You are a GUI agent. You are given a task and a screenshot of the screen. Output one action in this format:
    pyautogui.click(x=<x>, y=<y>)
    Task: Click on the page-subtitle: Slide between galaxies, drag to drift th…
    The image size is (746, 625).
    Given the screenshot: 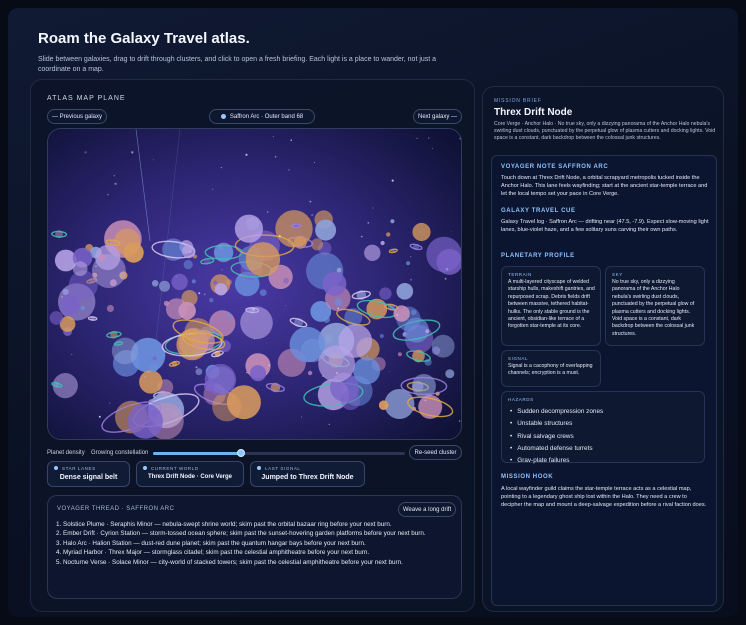 What is the action you would take?
    pyautogui.click(x=237, y=64)
    